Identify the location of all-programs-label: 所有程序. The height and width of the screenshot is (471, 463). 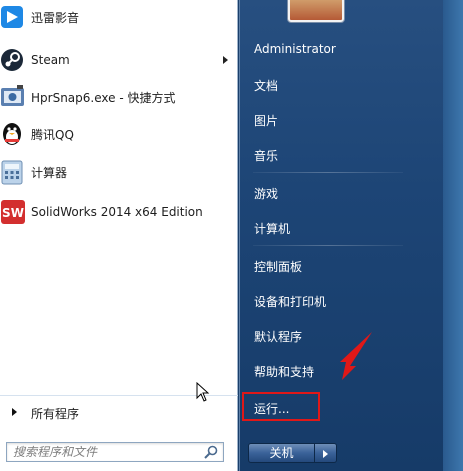
(55, 414).